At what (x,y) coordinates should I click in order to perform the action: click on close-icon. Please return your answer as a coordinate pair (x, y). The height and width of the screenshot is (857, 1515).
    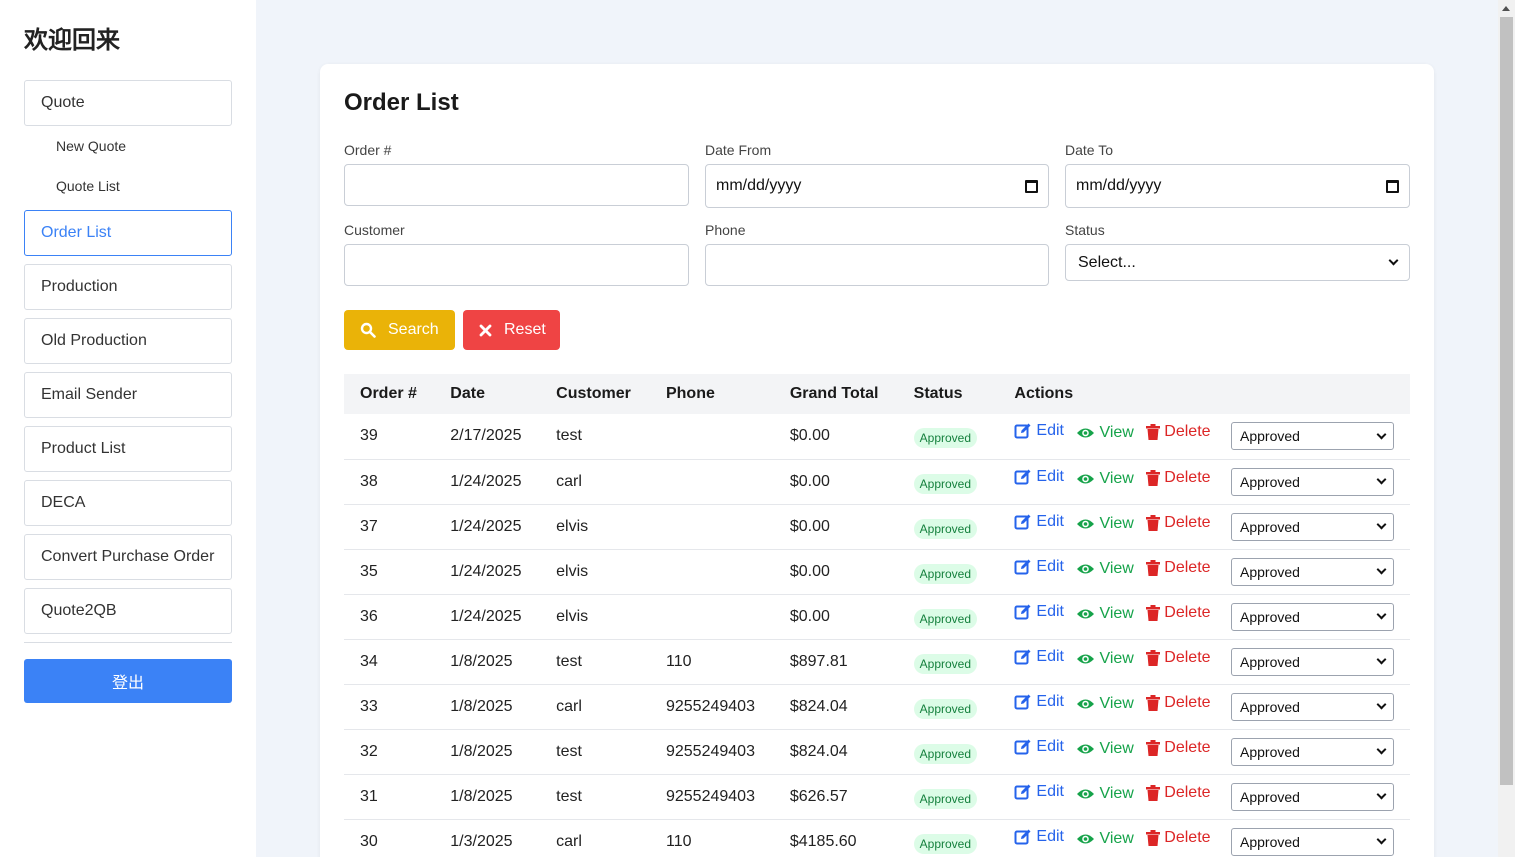
    Looking at the image, I should click on (485, 330).